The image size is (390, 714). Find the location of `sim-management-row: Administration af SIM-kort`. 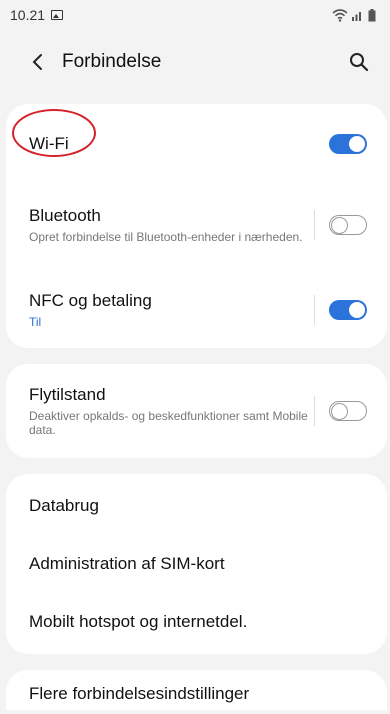

sim-management-row: Administration af SIM-kort is located at coordinates (196, 564).